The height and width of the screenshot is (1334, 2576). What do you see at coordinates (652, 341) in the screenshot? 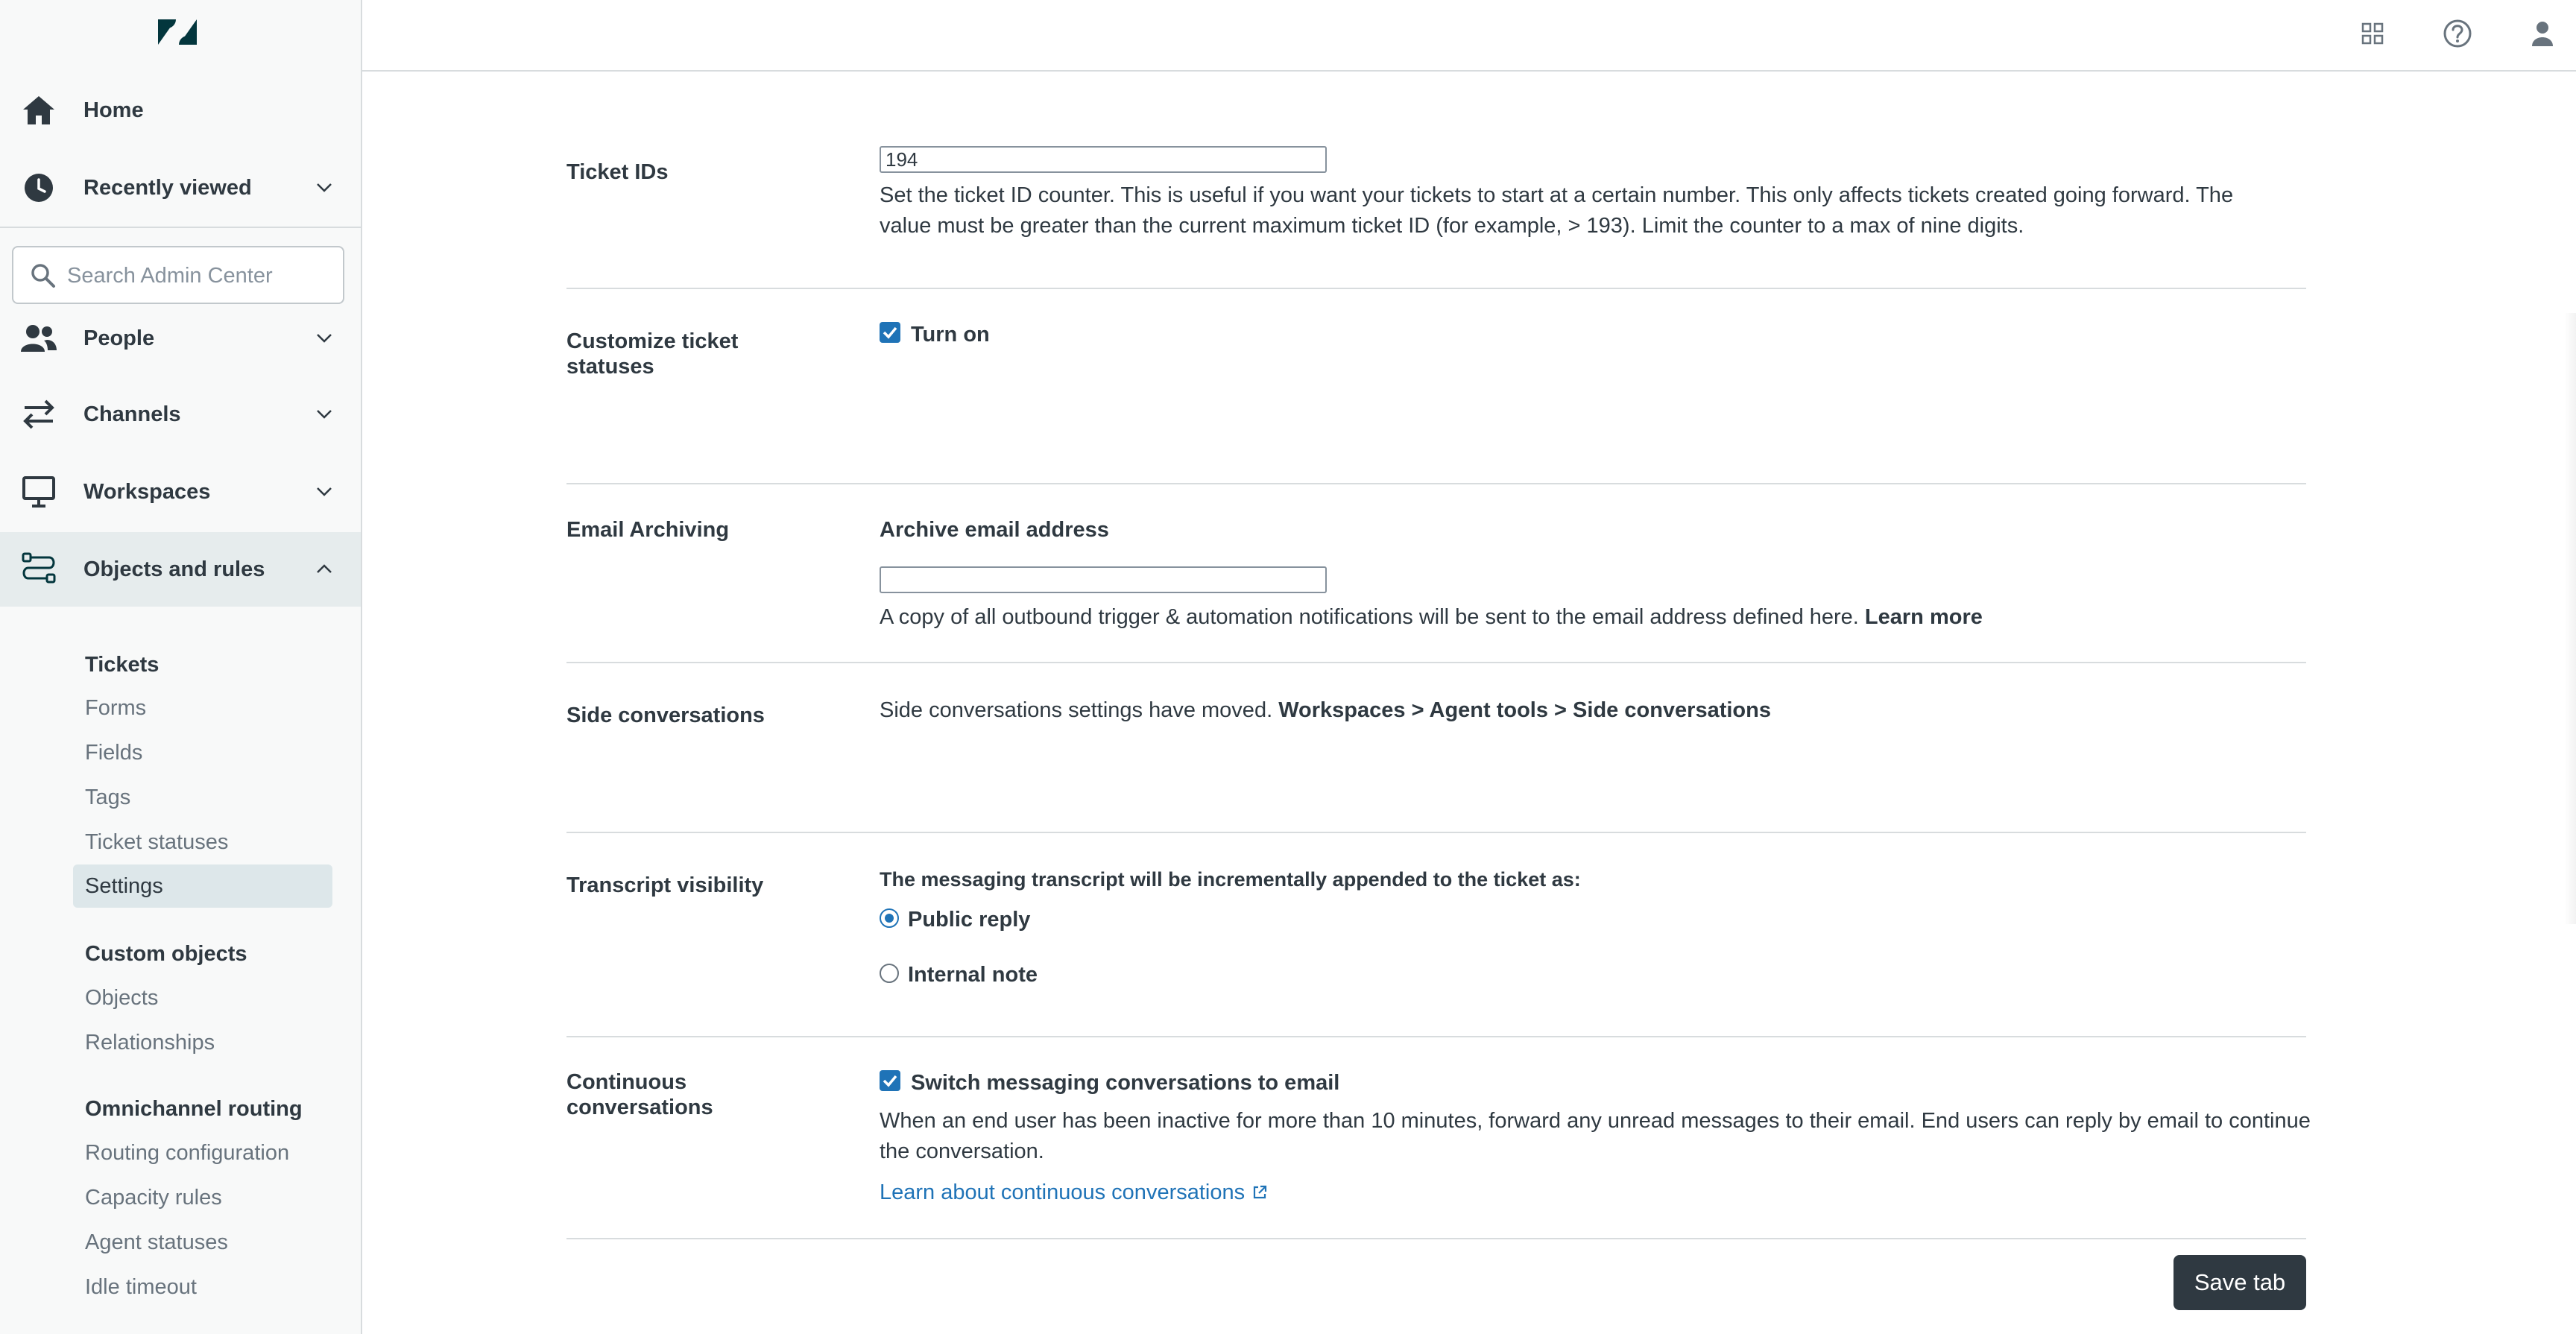
I see `customize-statuses-label-line-1: Customize ticket` at bounding box center [652, 341].